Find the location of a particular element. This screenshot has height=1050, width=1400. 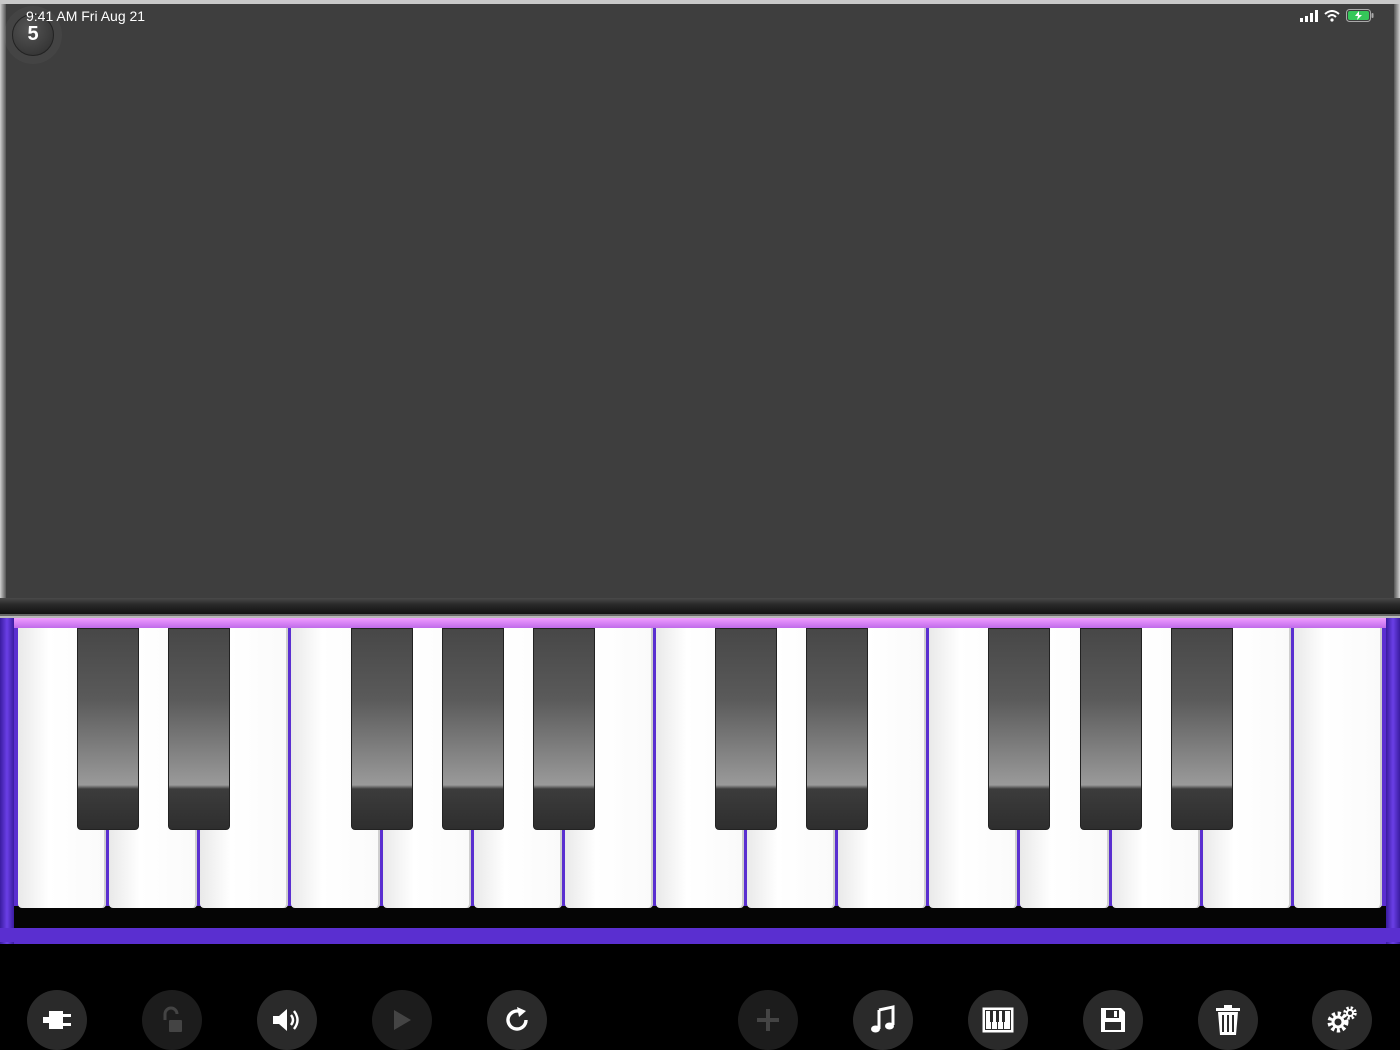

play-button is located at coordinates (402, 1020).